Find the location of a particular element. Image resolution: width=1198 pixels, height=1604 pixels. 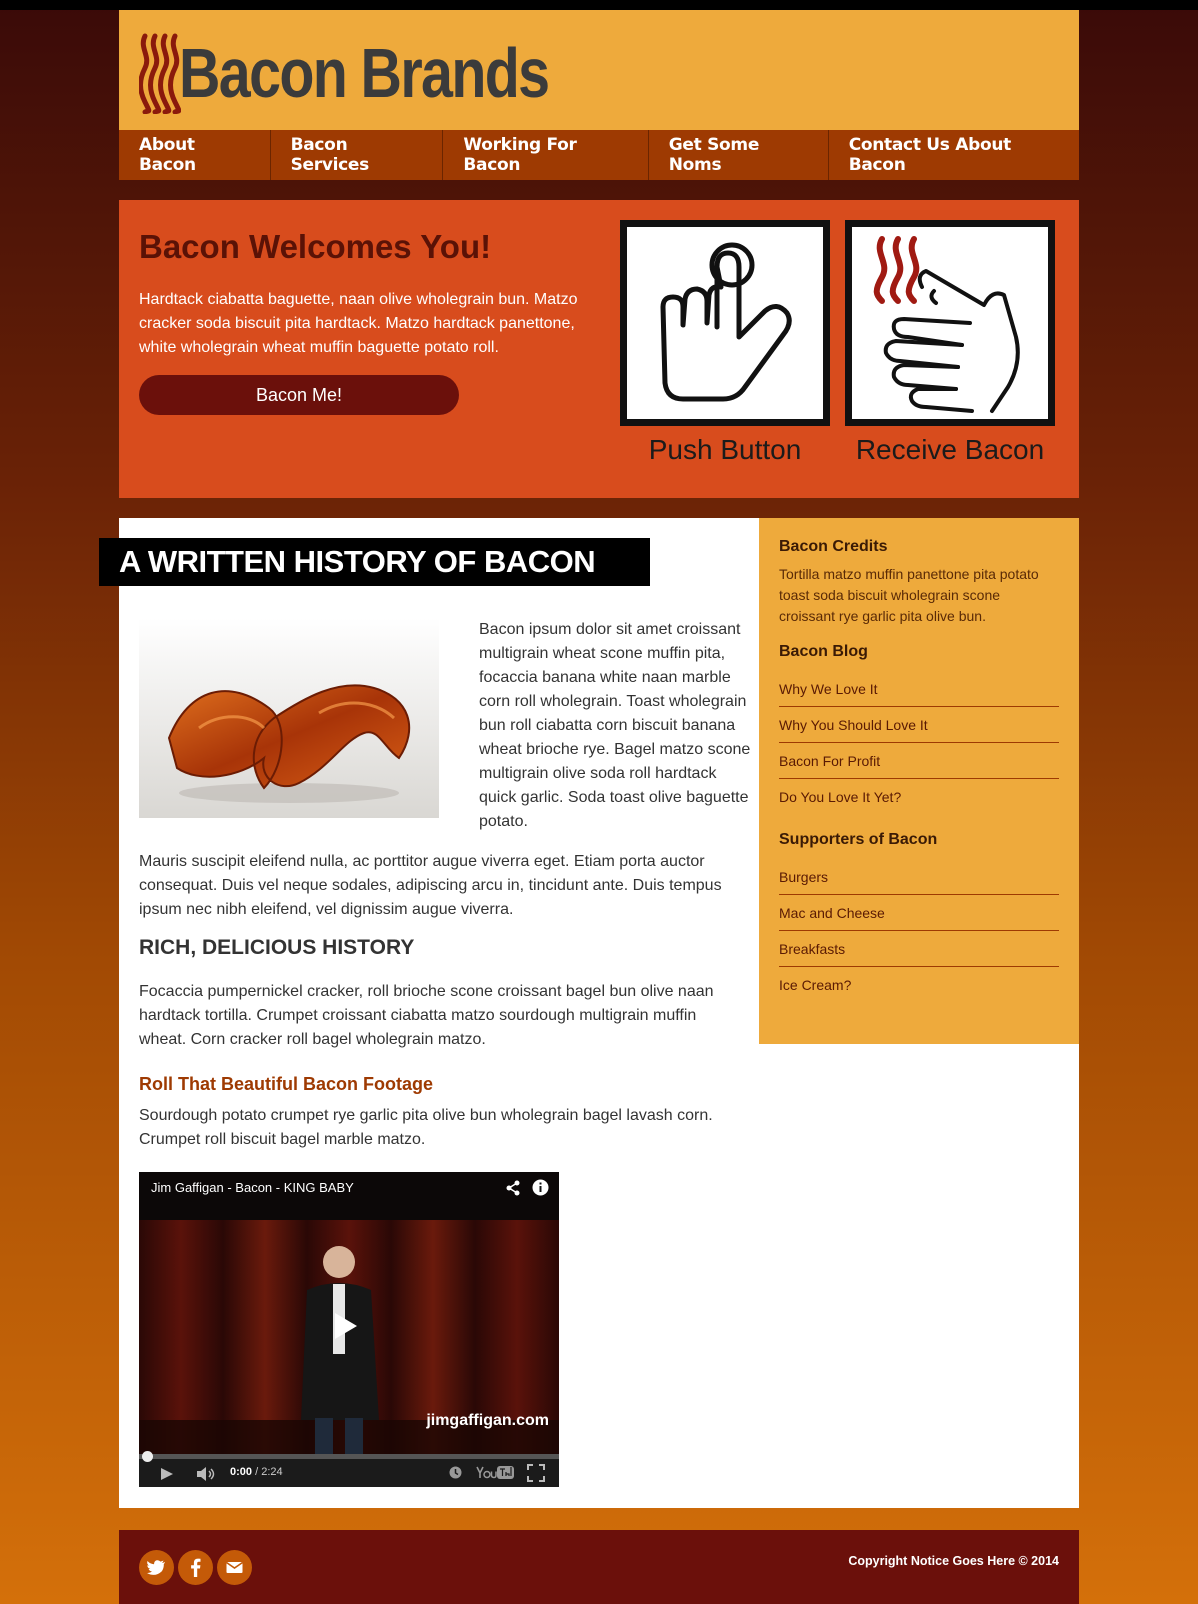

copyright-notice: Copyright Notice Goes Here © 2014 is located at coordinates (953, 1561).